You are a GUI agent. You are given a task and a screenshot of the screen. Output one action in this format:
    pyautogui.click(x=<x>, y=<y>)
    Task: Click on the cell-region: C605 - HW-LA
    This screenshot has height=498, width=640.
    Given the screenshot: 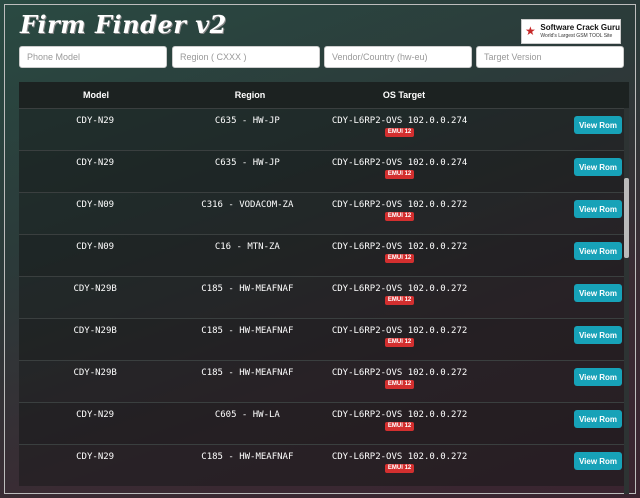 What is the action you would take?
    pyautogui.click(x=247, y=415)
    